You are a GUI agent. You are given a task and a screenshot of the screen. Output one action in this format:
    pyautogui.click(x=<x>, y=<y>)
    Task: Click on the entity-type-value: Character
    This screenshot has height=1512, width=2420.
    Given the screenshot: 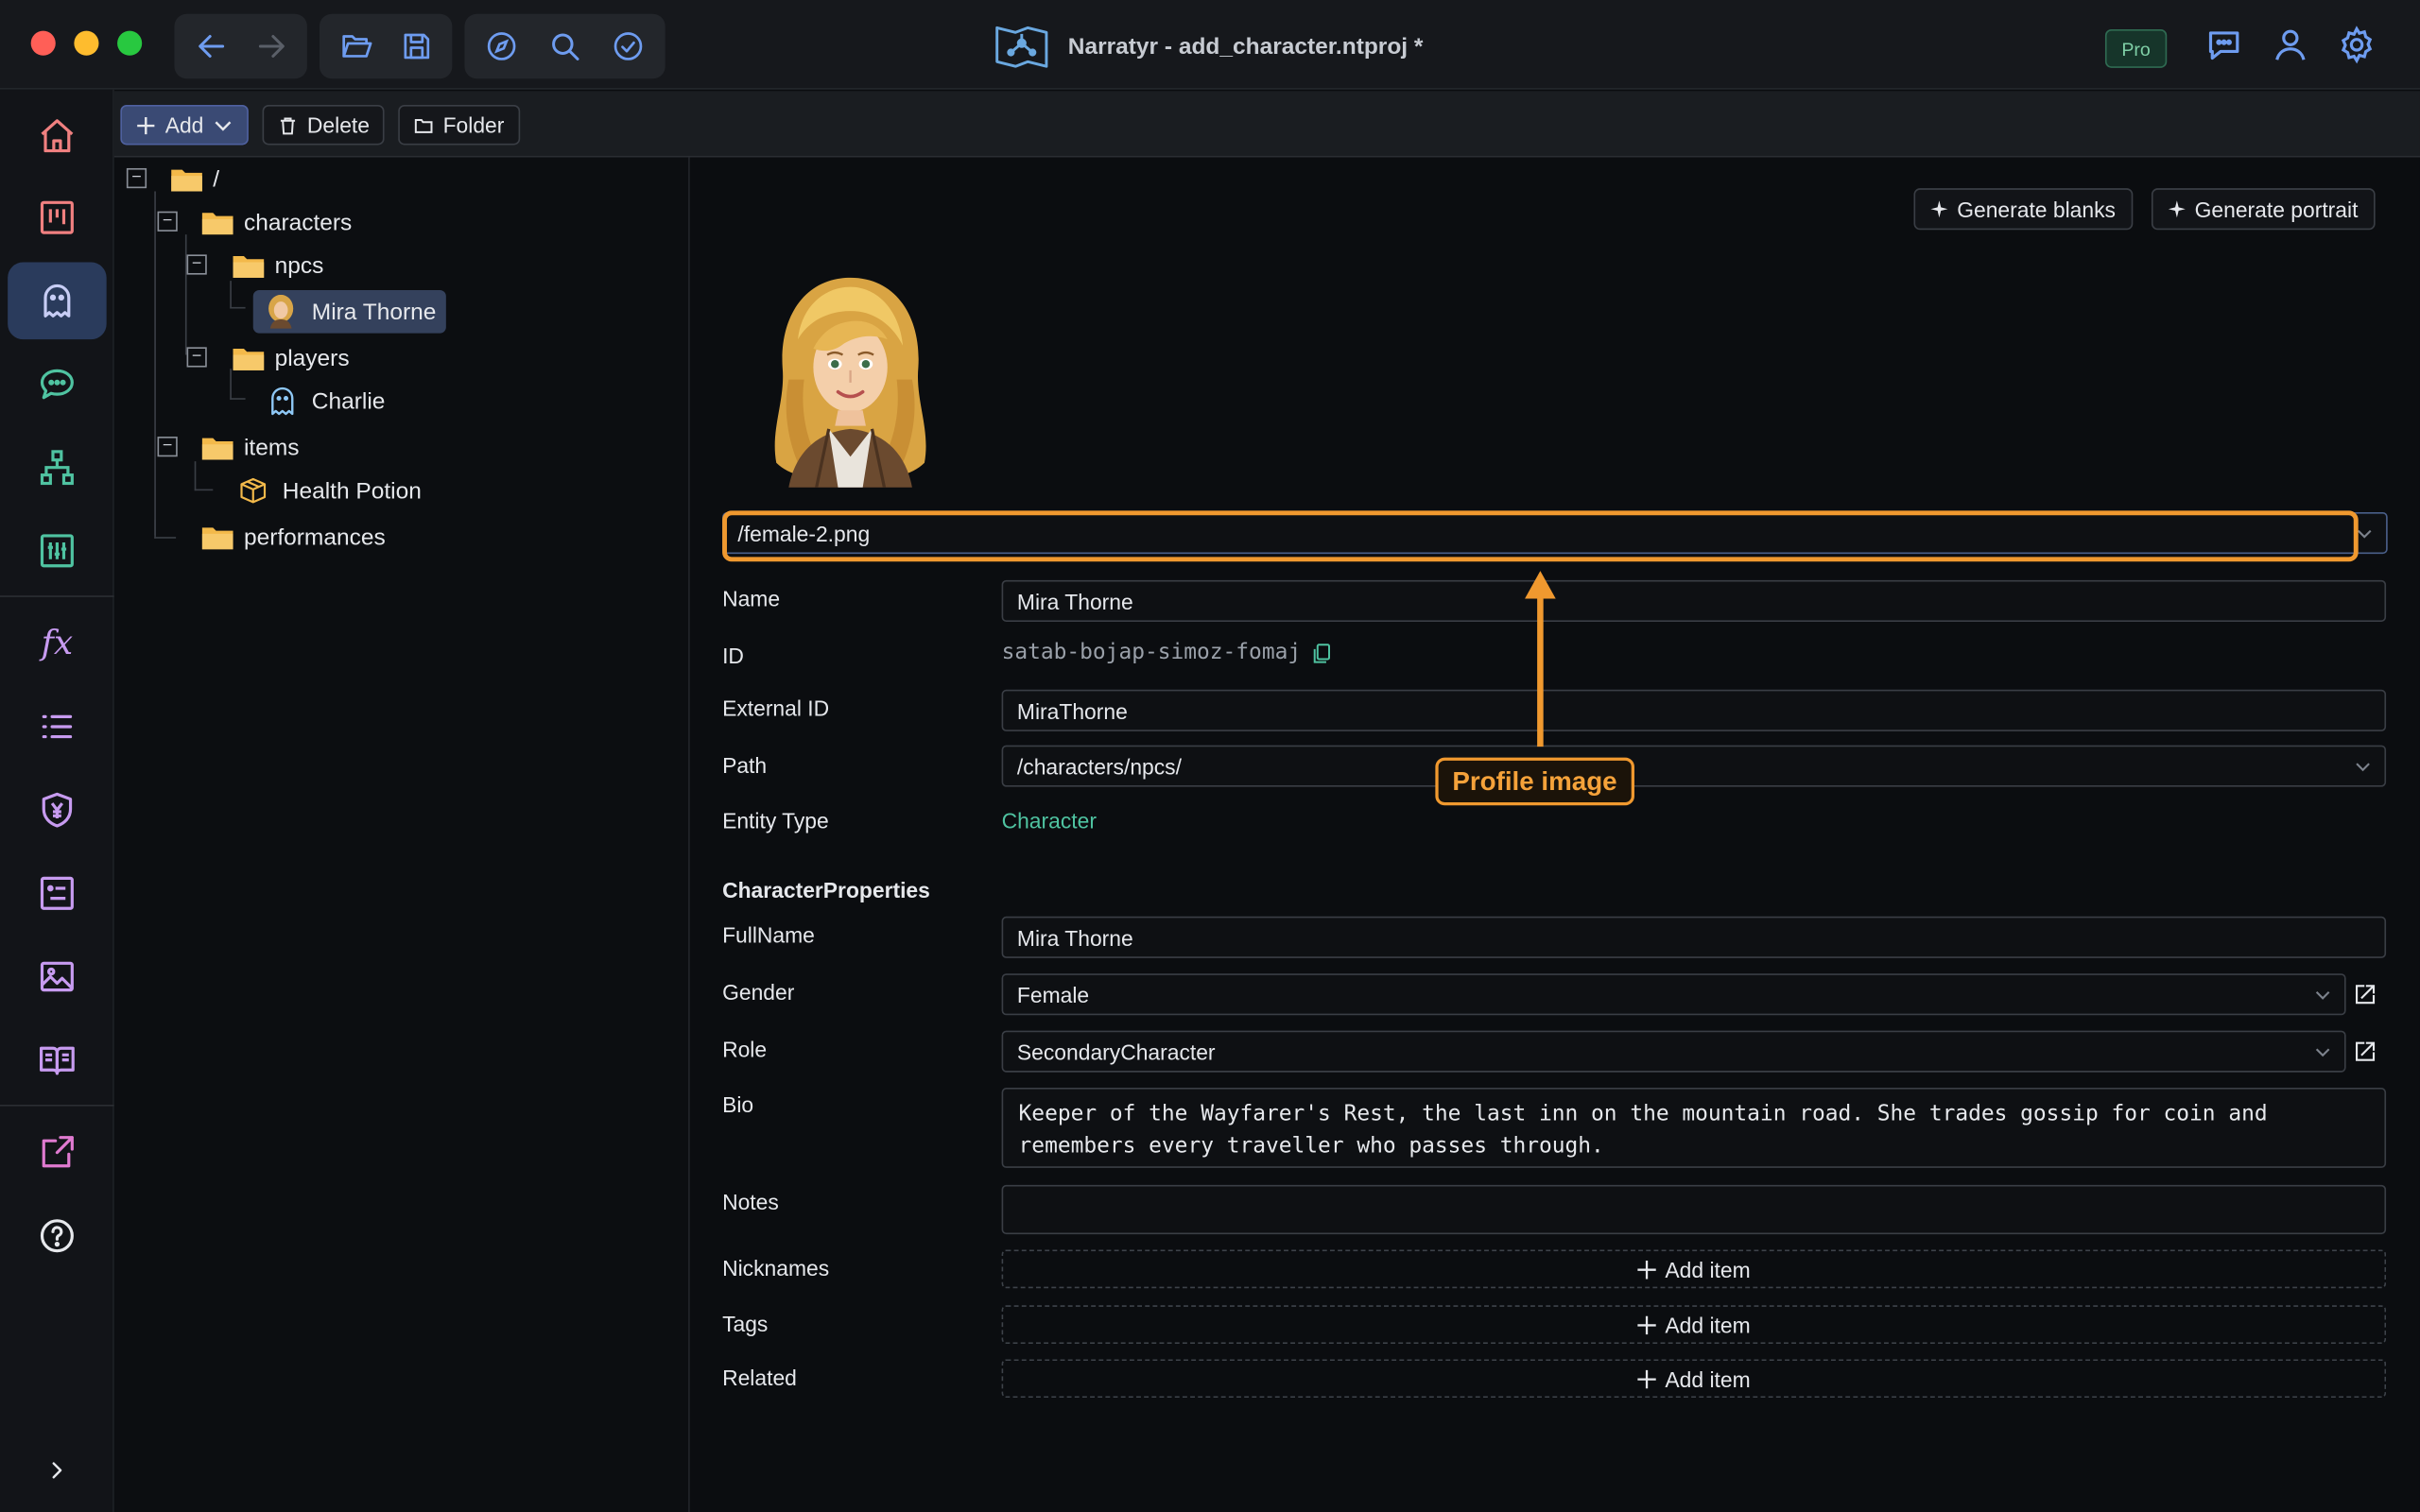 What is the action you would take?
    pyautogui.click(x=1049, y=820)
    